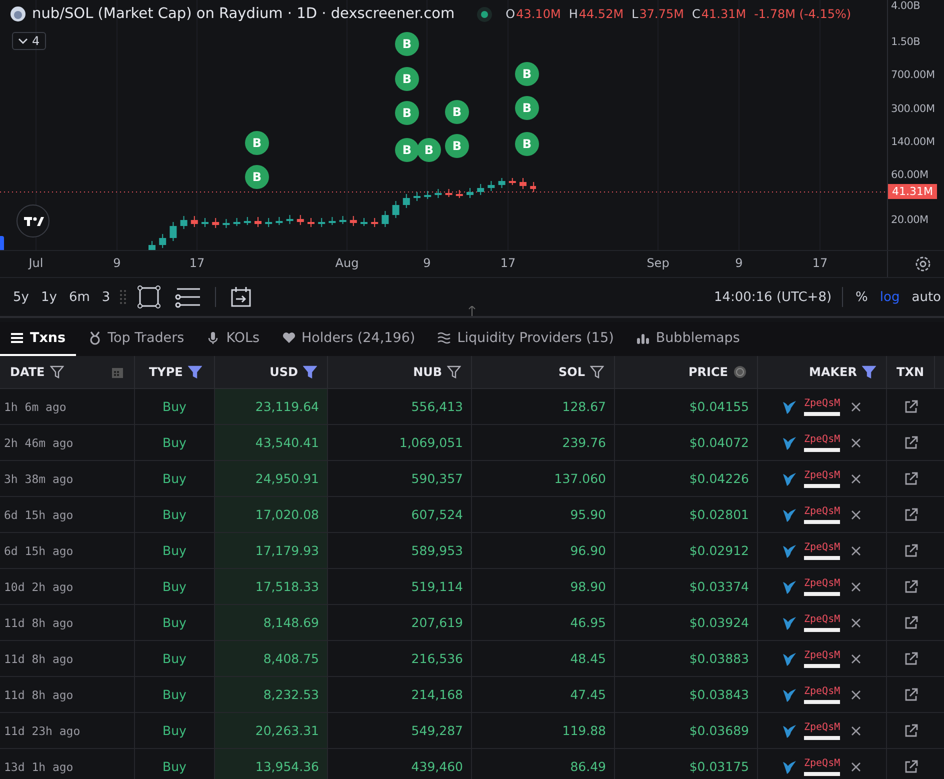 The height and width of the screenshot is (779, 944). Describe the element at coordinates (923, 264) in the screenshot. I see `settings-icon` at that location.